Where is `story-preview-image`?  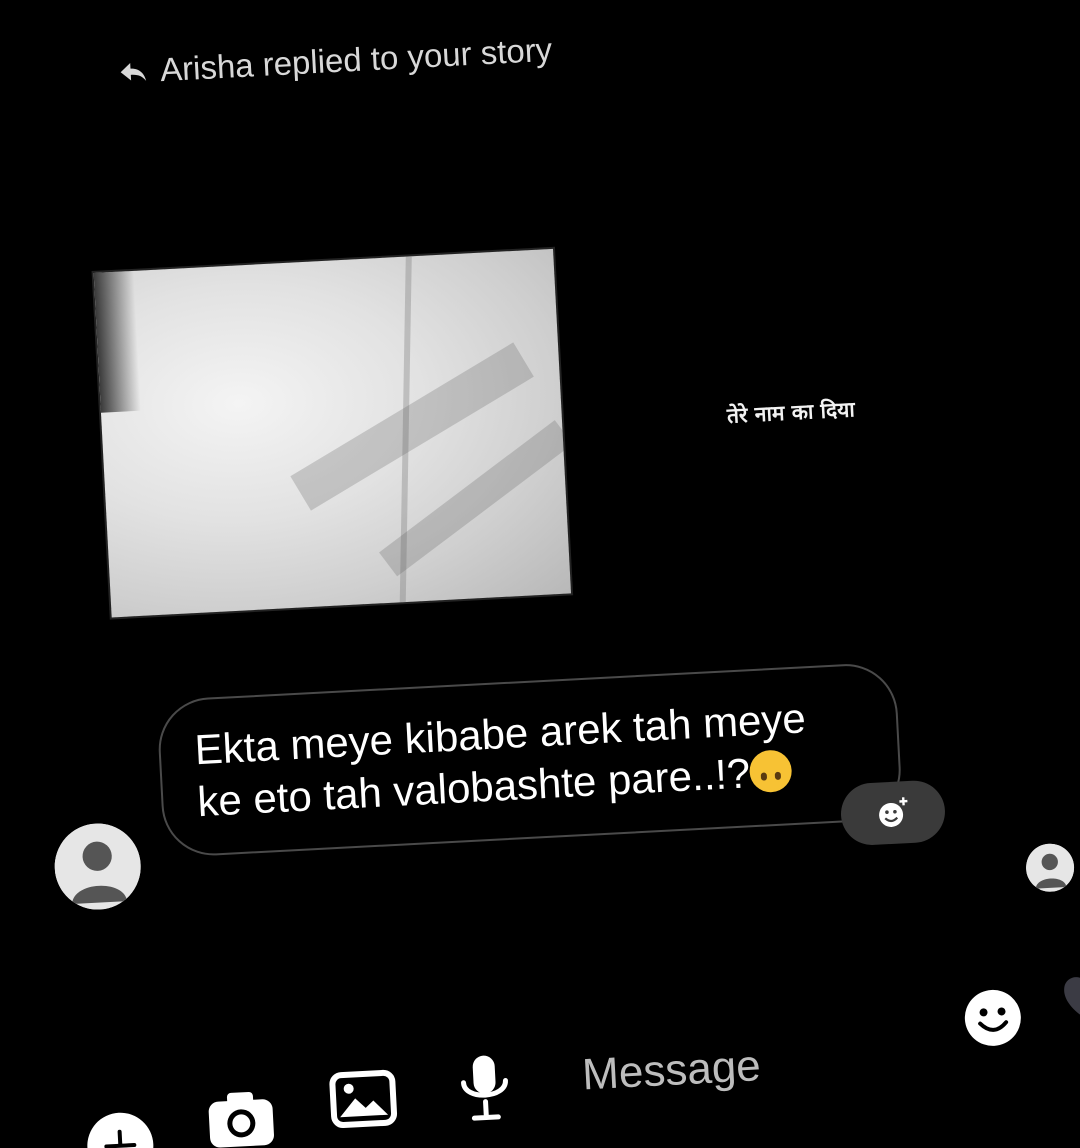 story-preview-image is located at coordinates (332, 433).